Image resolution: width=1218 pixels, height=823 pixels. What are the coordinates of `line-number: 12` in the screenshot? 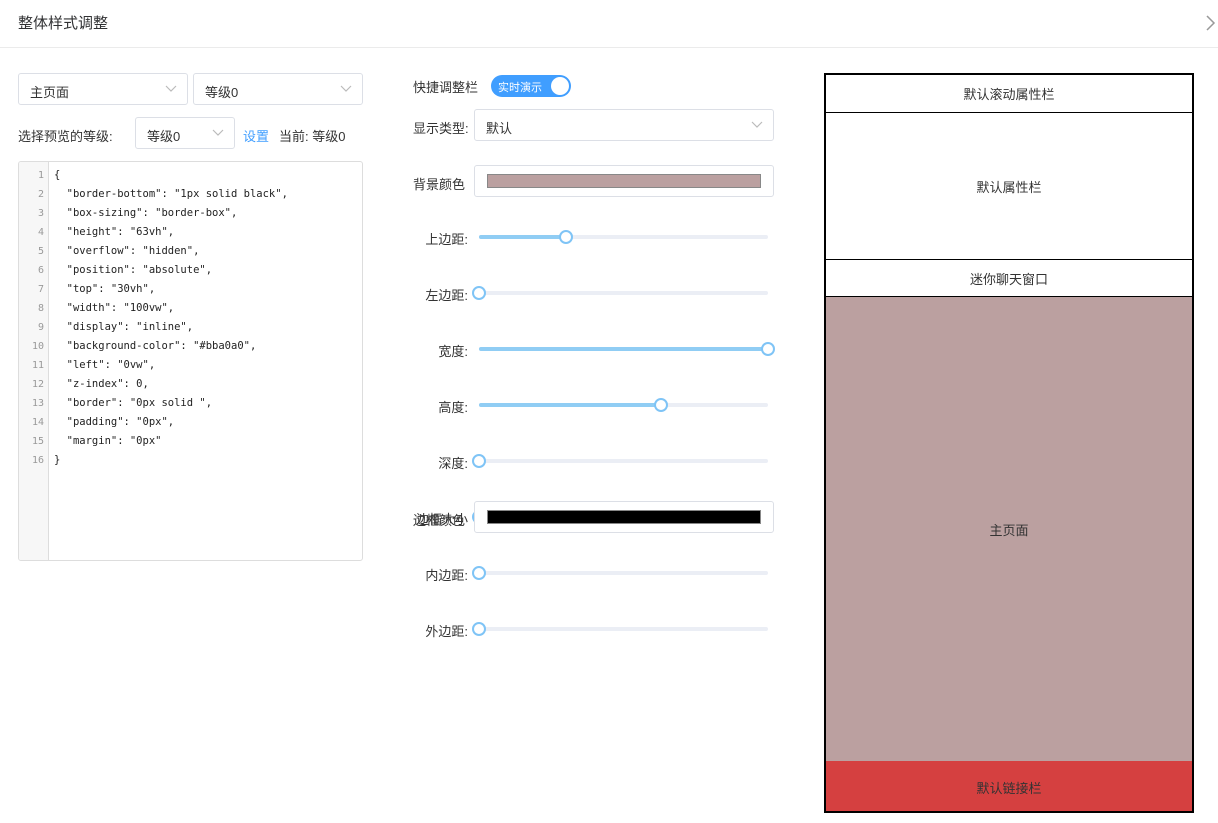 It's located at (37, 384).